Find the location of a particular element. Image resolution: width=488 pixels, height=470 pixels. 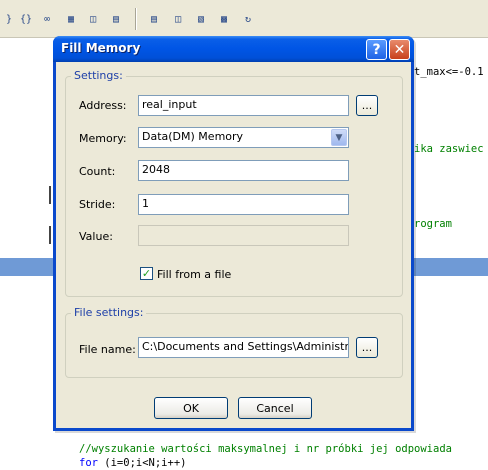

help-button: ? is located at coordinates (376, 49).